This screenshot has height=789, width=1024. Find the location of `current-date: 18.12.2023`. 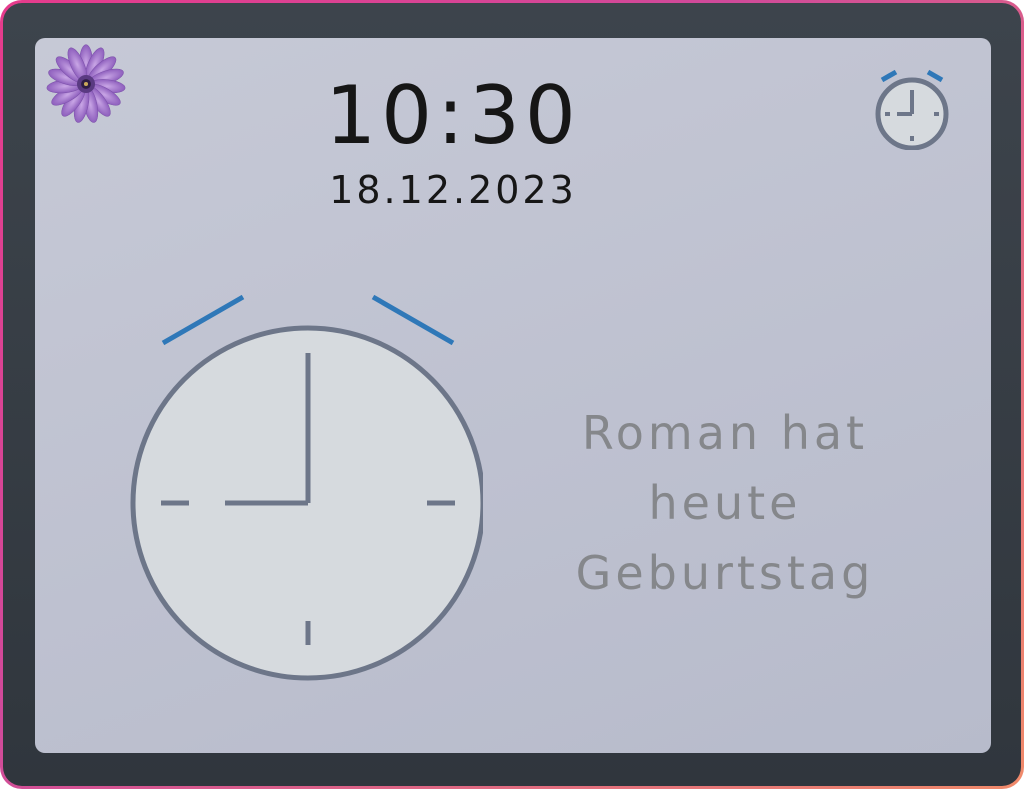

current-date: 18.12.2023 is located at coordinates (453, 190).